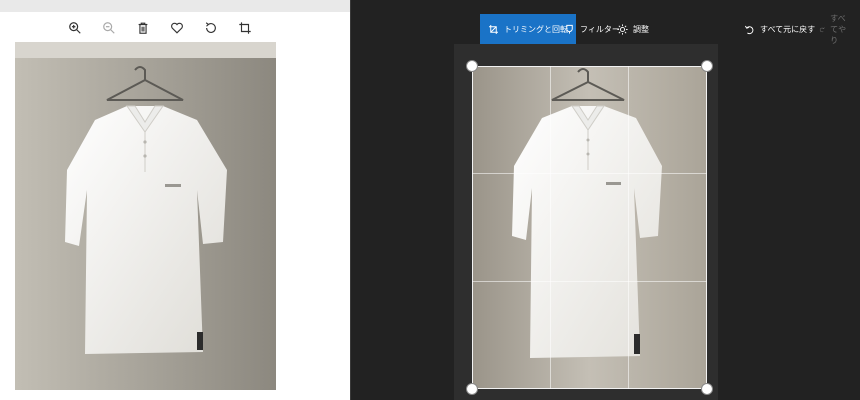 The image size is (860, 400). What do you see at coordinates (788, 29) in the screenshot?
I see `undo-all-label: すべて元に戻す` at bounding box center [788, 29].